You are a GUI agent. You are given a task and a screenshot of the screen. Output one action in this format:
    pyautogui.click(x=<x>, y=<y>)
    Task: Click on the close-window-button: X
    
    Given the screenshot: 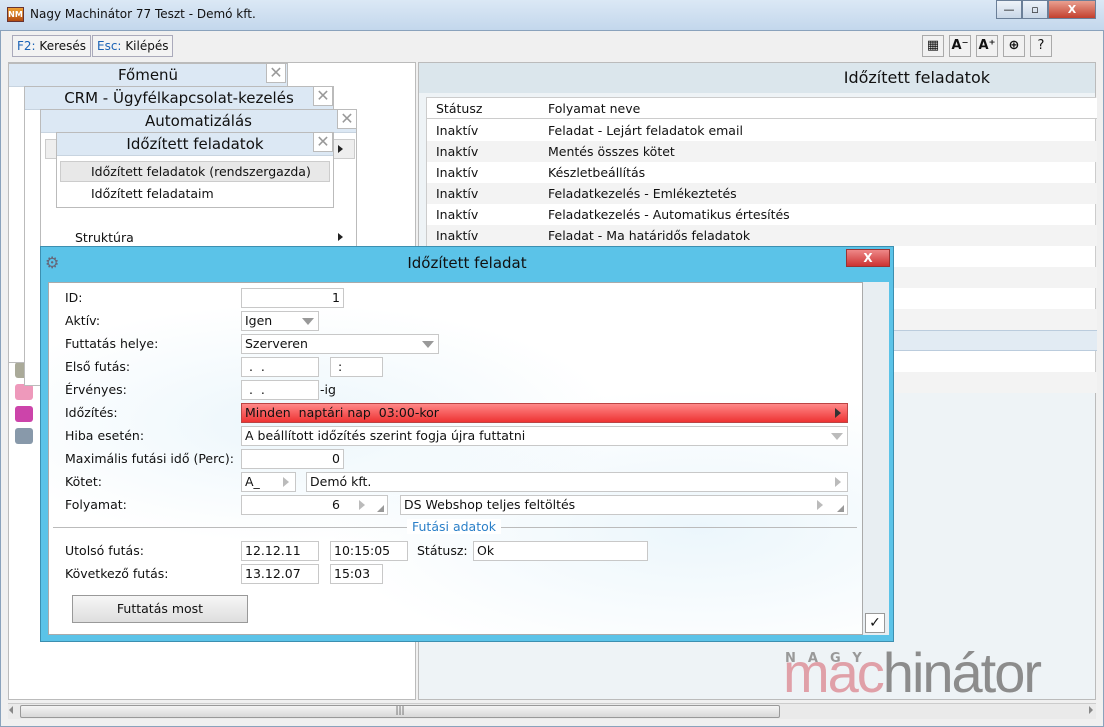 What is the action you would take?
    pyautogui.click(x=1072, y=9)
    